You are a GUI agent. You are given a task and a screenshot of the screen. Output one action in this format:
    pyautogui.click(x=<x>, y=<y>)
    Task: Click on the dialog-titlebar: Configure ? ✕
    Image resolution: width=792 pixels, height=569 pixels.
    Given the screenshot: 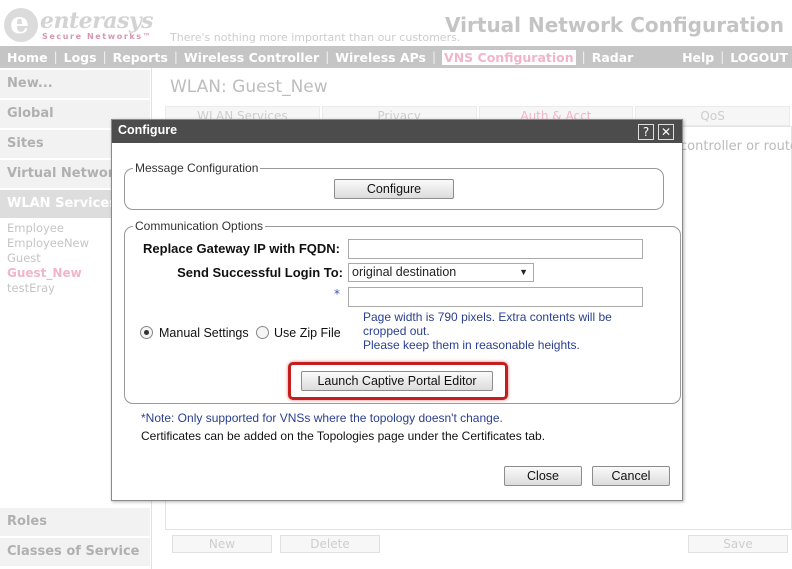 What is the action you would take?
    pyautogui.click(x=397, y=131)
    